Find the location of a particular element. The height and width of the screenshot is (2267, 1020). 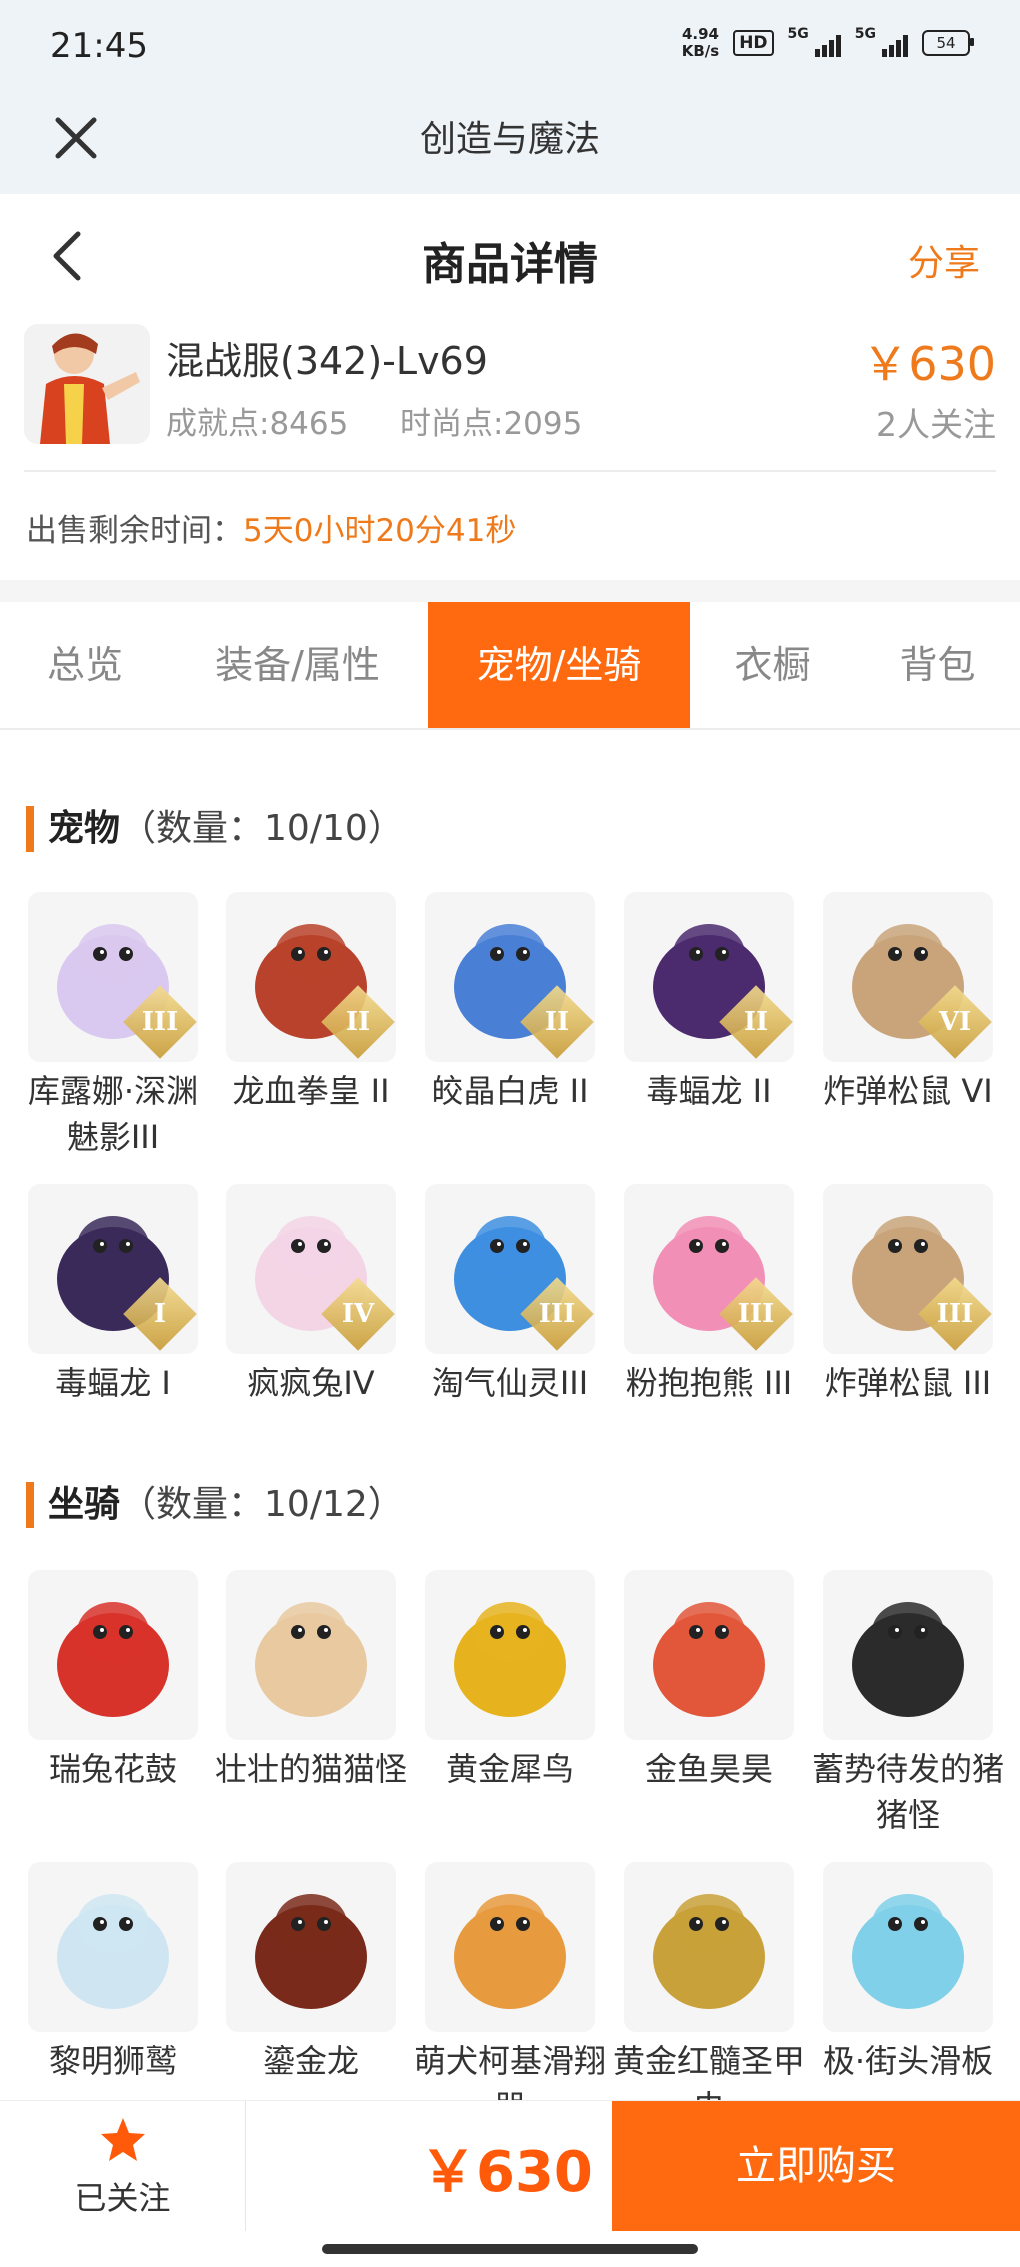

mounts-item: 鎏金龙 is located at coordinates (311, 1973).